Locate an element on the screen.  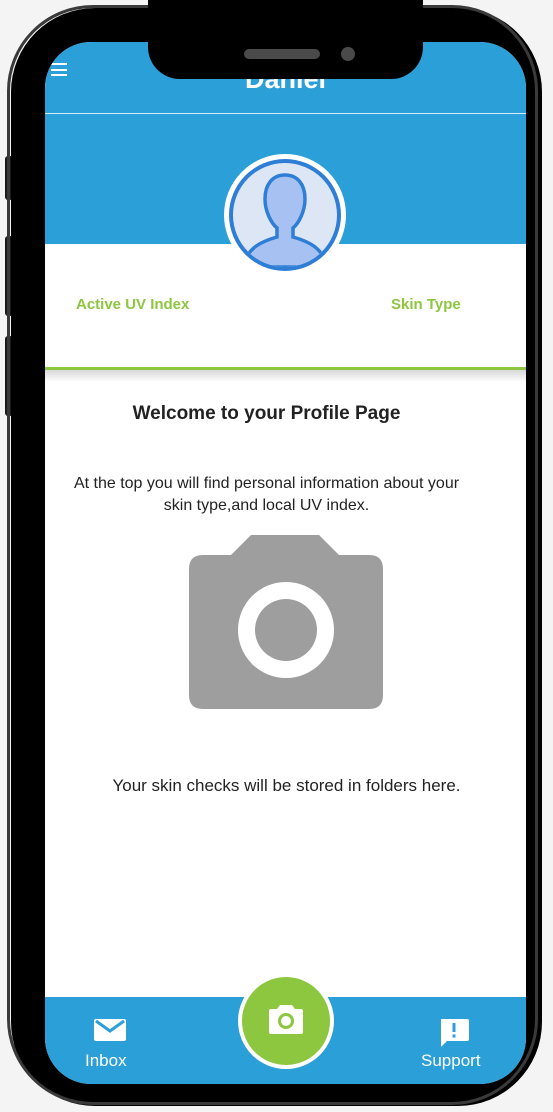
support-label: Support is located at coordinates (451, 1061).